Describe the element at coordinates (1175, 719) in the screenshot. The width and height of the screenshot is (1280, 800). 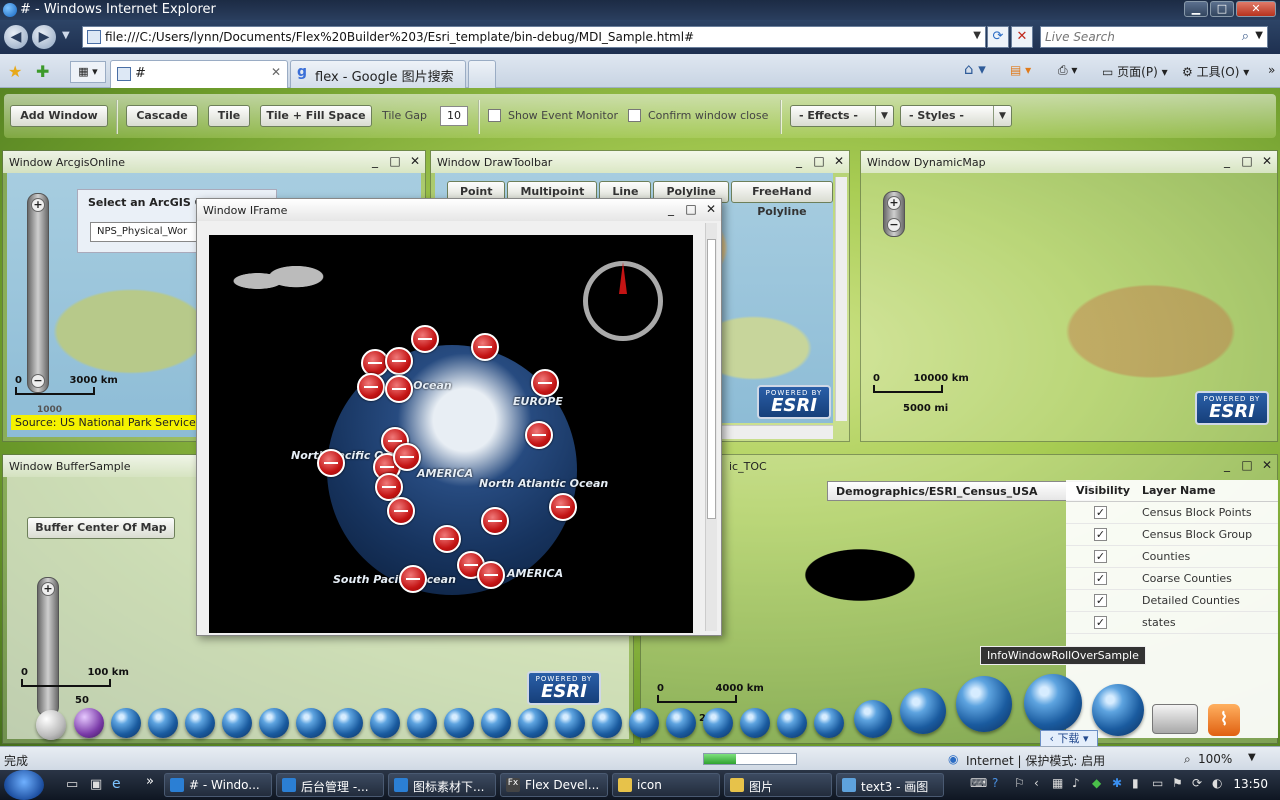
I see `disk-drive-icon` at that location.